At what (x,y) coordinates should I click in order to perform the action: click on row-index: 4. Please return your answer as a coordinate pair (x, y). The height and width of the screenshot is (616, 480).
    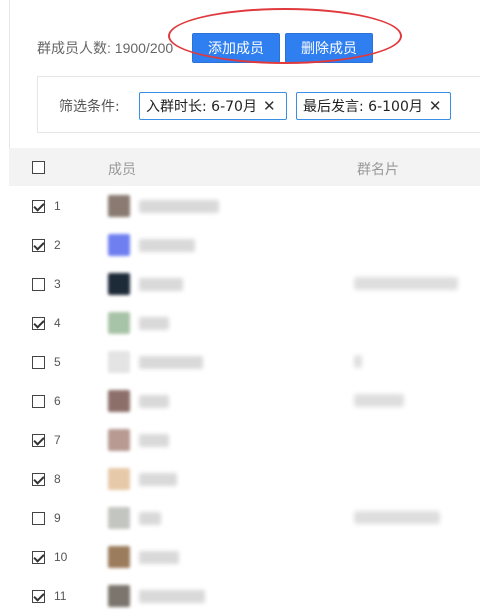
    Looking at the image, I should click on (57, 323).